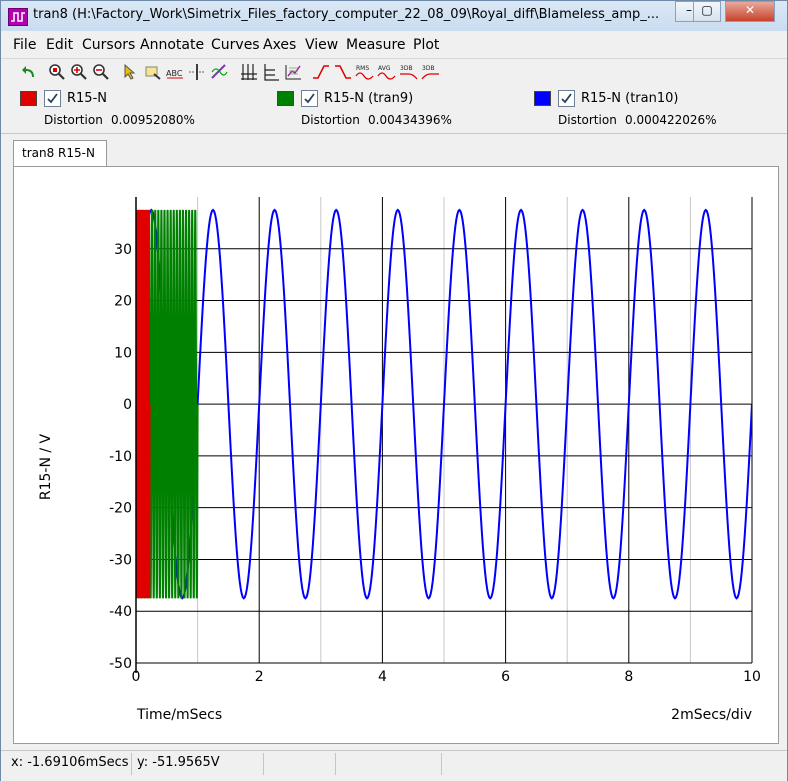  I want to click on axes-icon, so click(271, 72).